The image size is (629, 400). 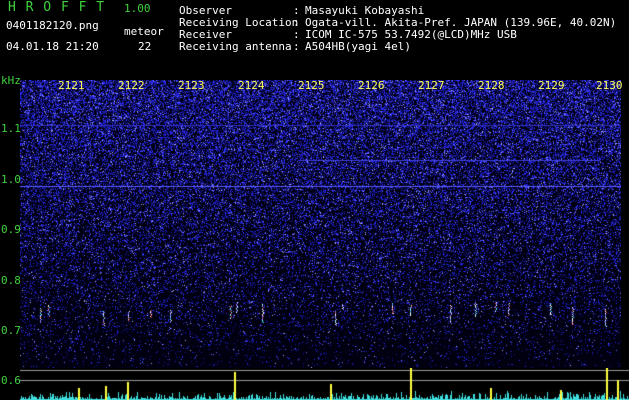 What do you see at coordinates (11, 128) in the screenshot?
I see `freq-label: 1.1` at bounding box center [11, 128].